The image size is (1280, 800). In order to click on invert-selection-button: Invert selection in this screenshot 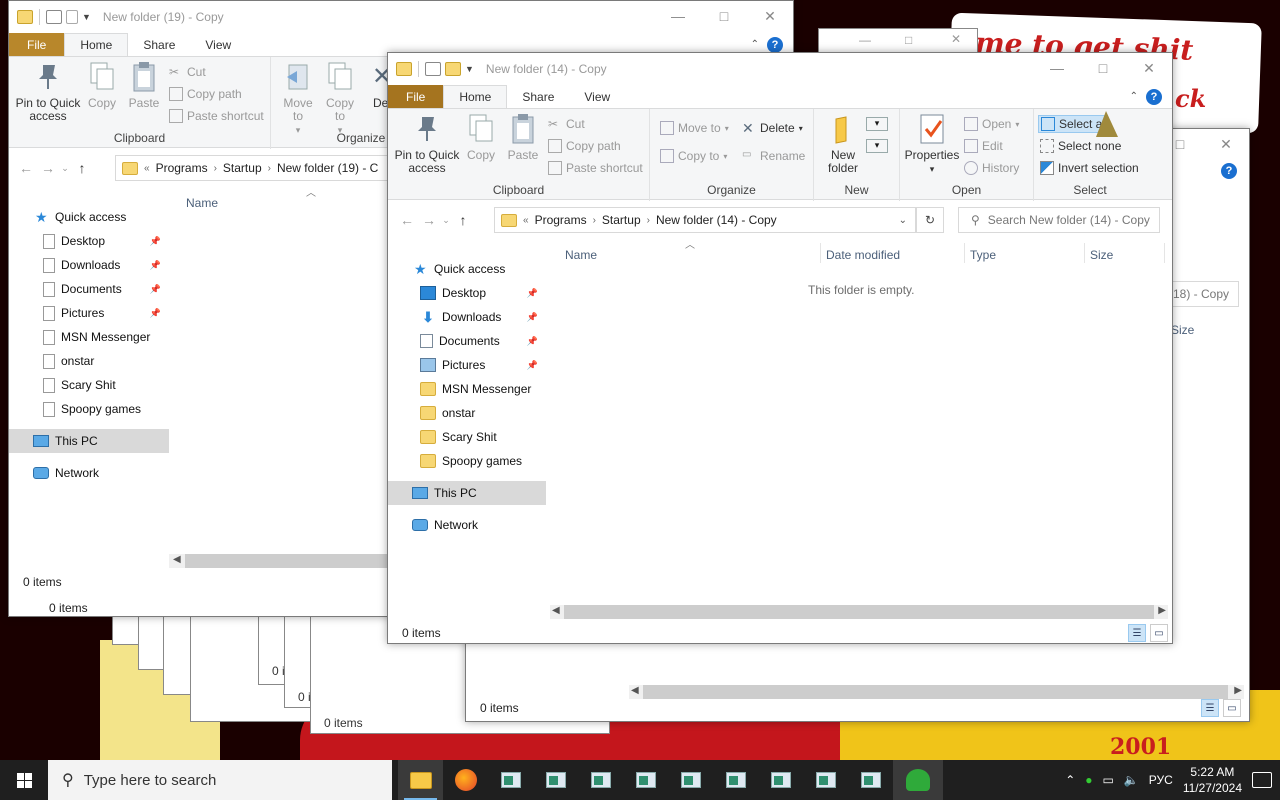, I will do `click(1089, 168)`.